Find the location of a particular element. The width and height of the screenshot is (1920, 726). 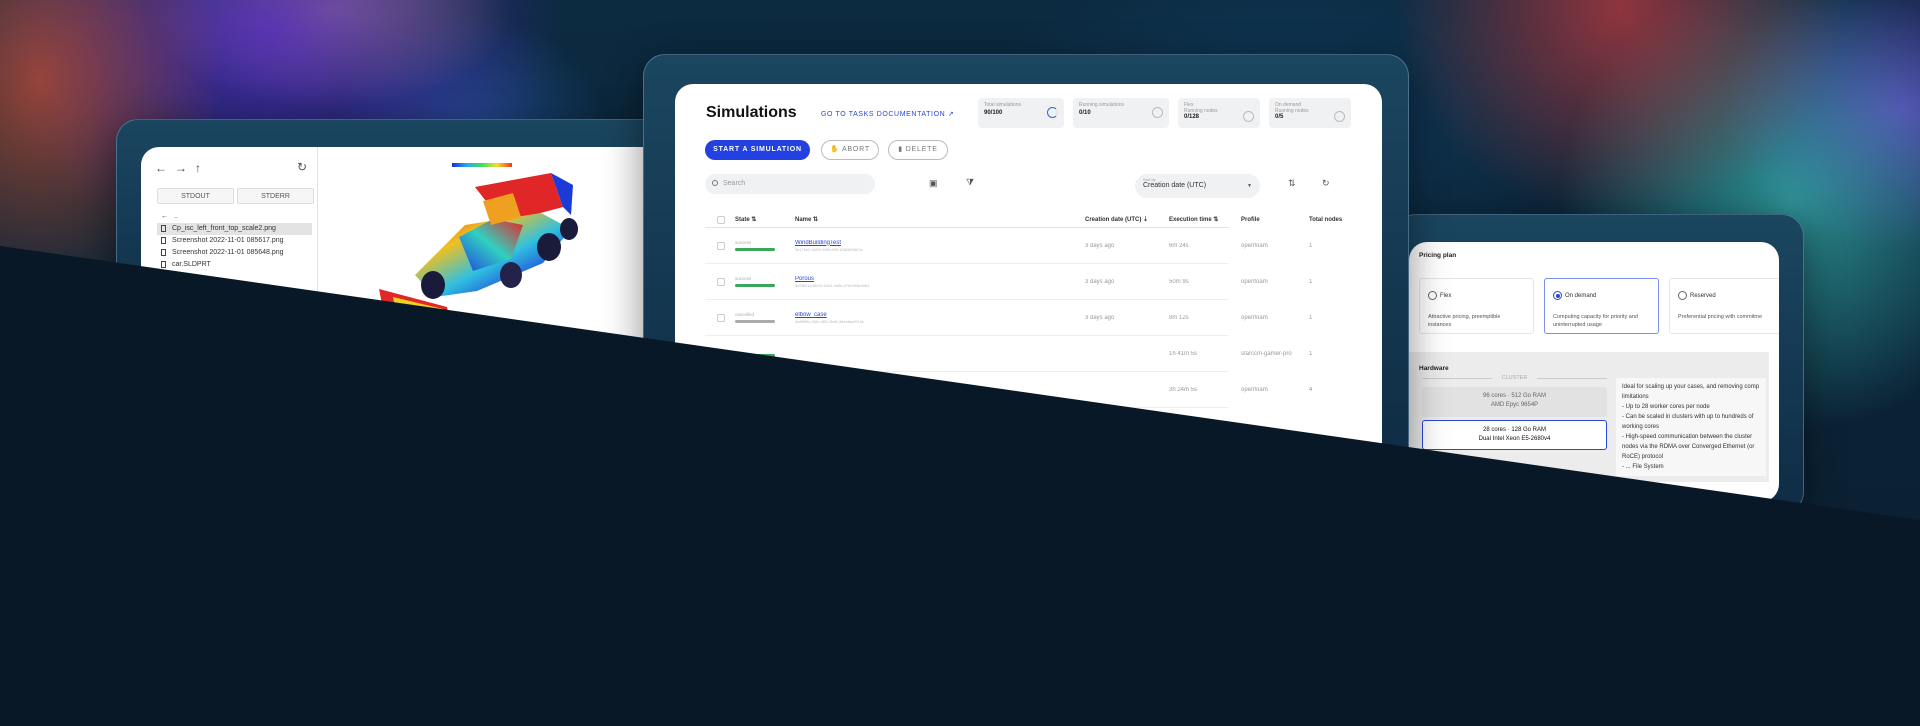

hardware-option: 96 cores · 512 Go RAM AMD Epyc 9654P is located at coordinates (1514, 402).